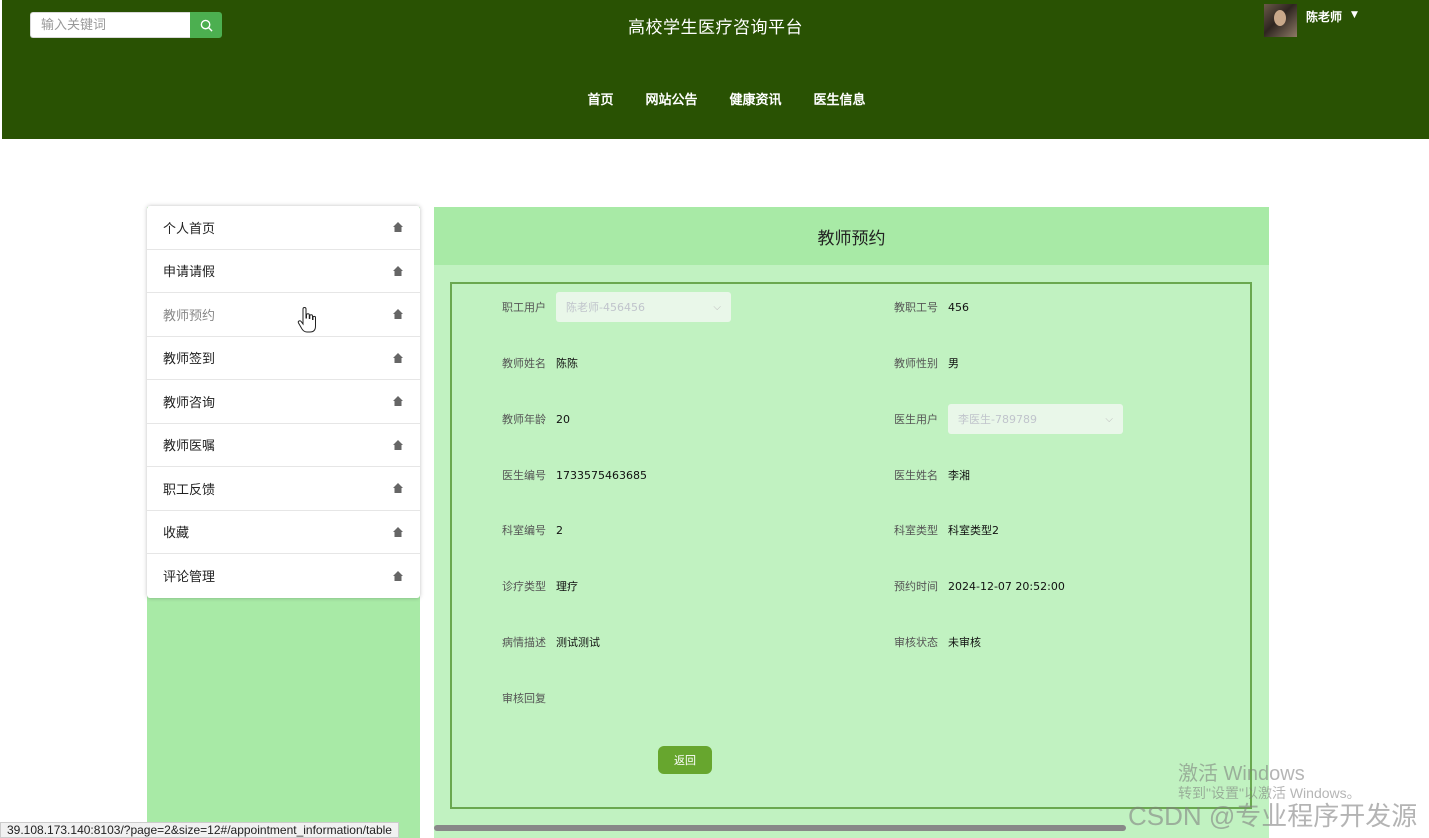  I want to click on field-review-status: 审核状态 未审核, so click(937, 642).